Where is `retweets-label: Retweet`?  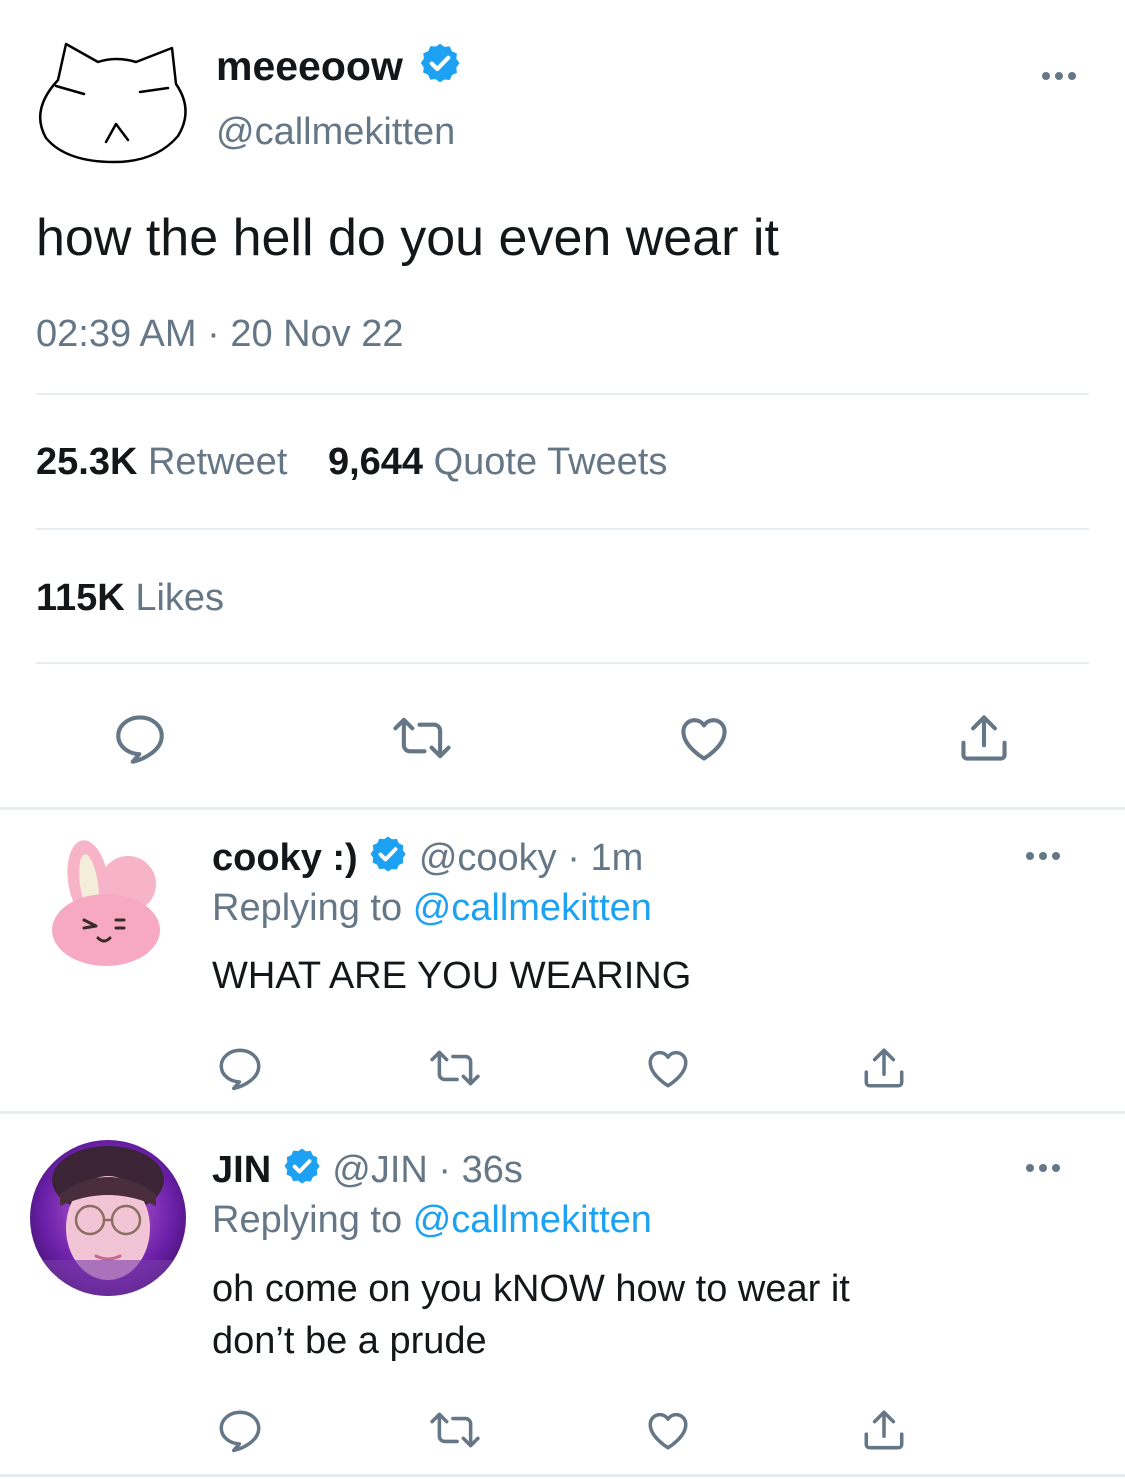 retweets-label: Retweet is located at coordinates (217, 462).